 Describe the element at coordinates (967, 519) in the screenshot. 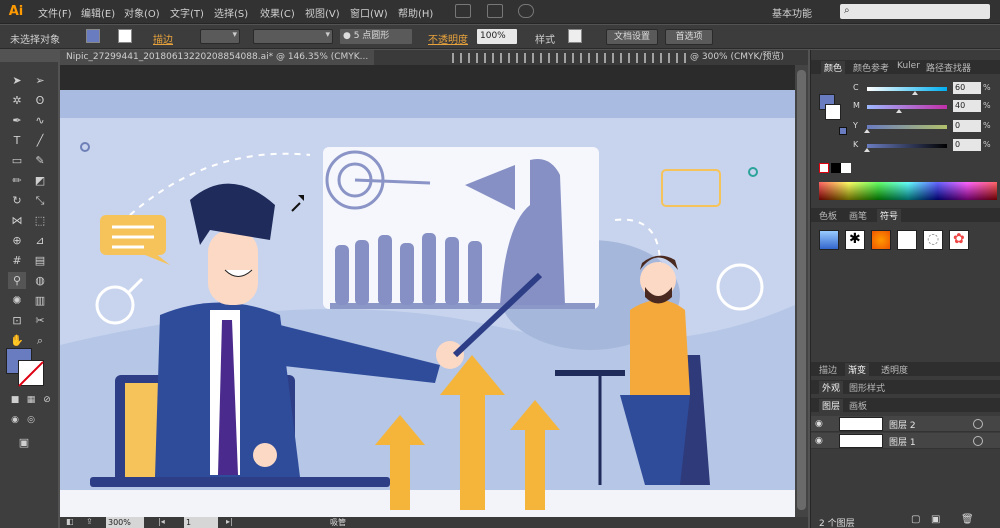

I see `trash-icon: 🗑` at that location.